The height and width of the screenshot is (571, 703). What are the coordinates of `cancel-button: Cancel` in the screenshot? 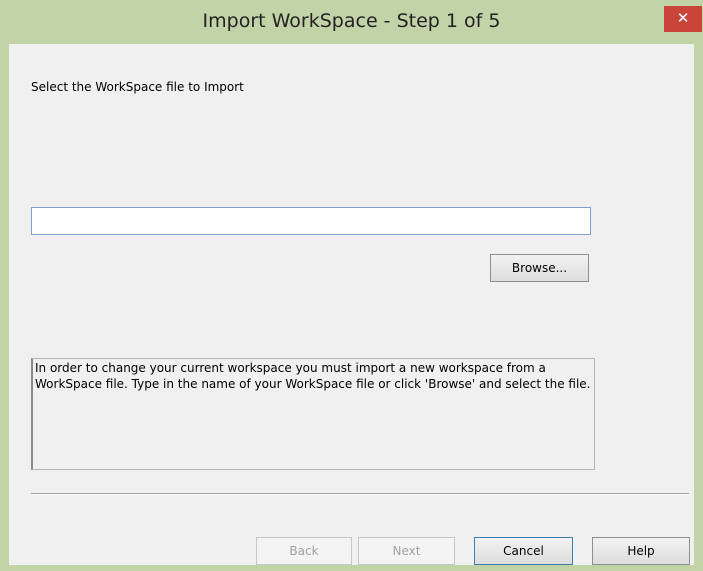 It's located at (523, 551).